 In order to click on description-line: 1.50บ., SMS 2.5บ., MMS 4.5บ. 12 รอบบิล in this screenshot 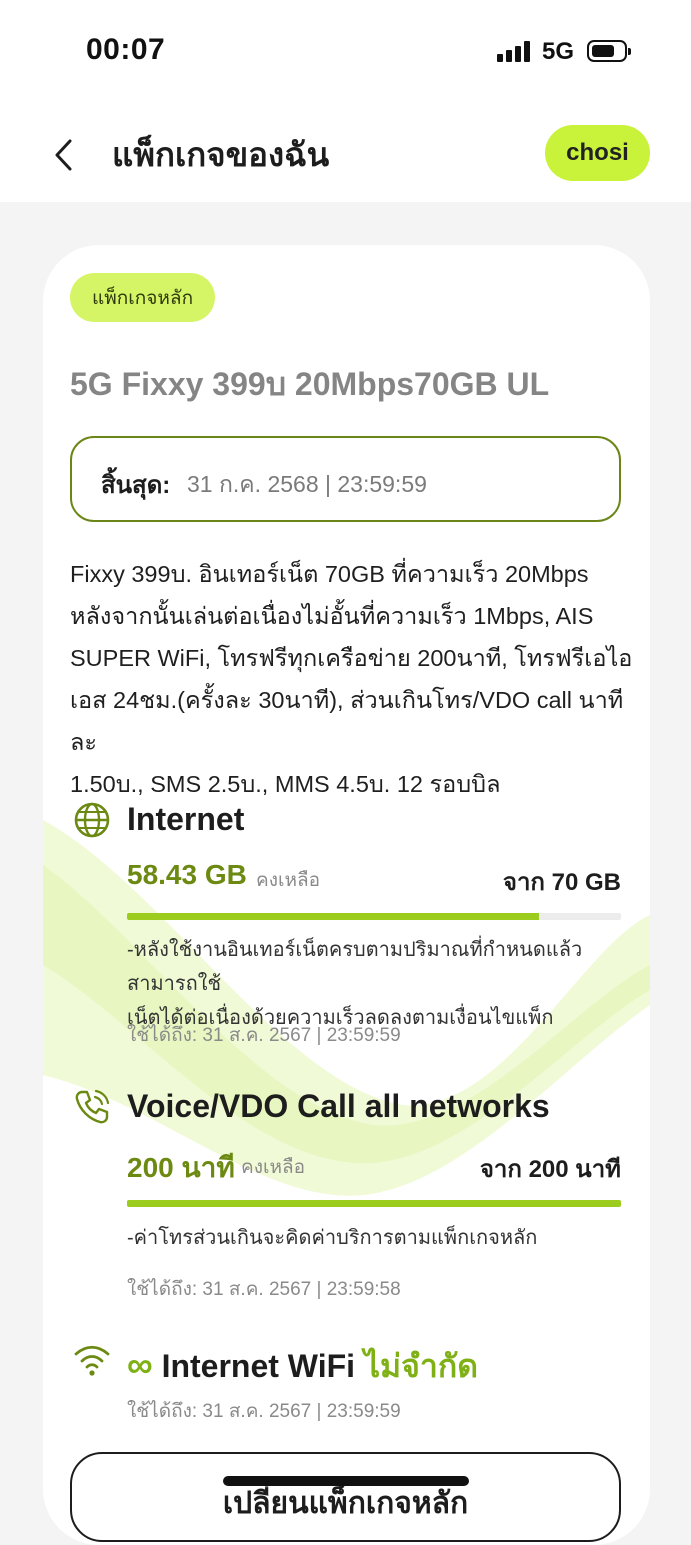, I will do `click(285, 784)`.